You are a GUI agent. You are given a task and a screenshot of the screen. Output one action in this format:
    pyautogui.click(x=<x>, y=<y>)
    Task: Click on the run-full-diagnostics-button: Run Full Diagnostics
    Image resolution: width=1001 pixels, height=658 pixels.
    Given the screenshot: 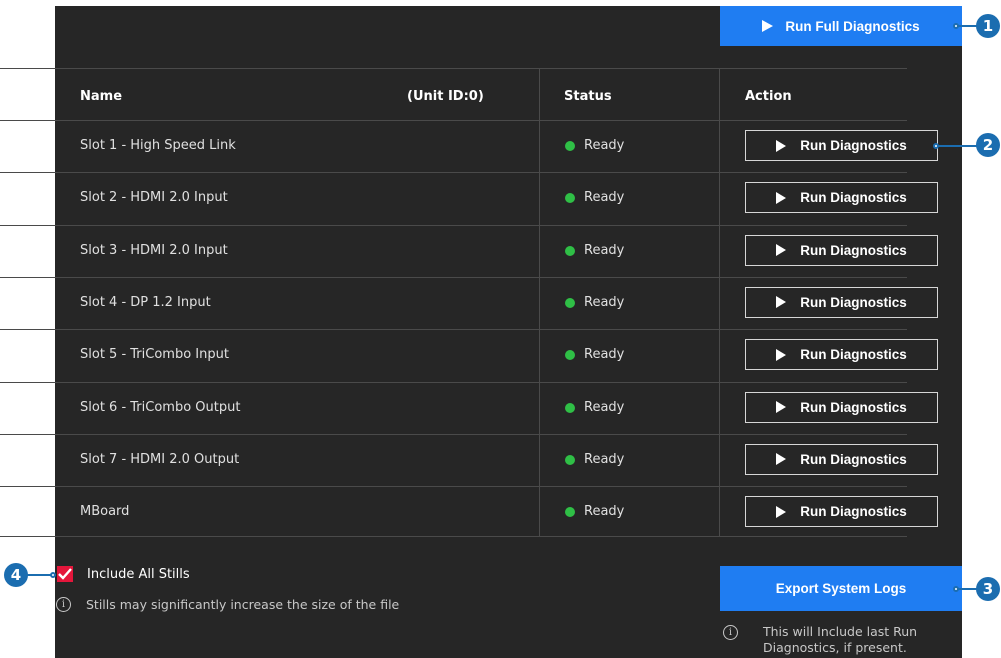 What is the action you would take?
    pyautogui.click(x=841, y=26)
    